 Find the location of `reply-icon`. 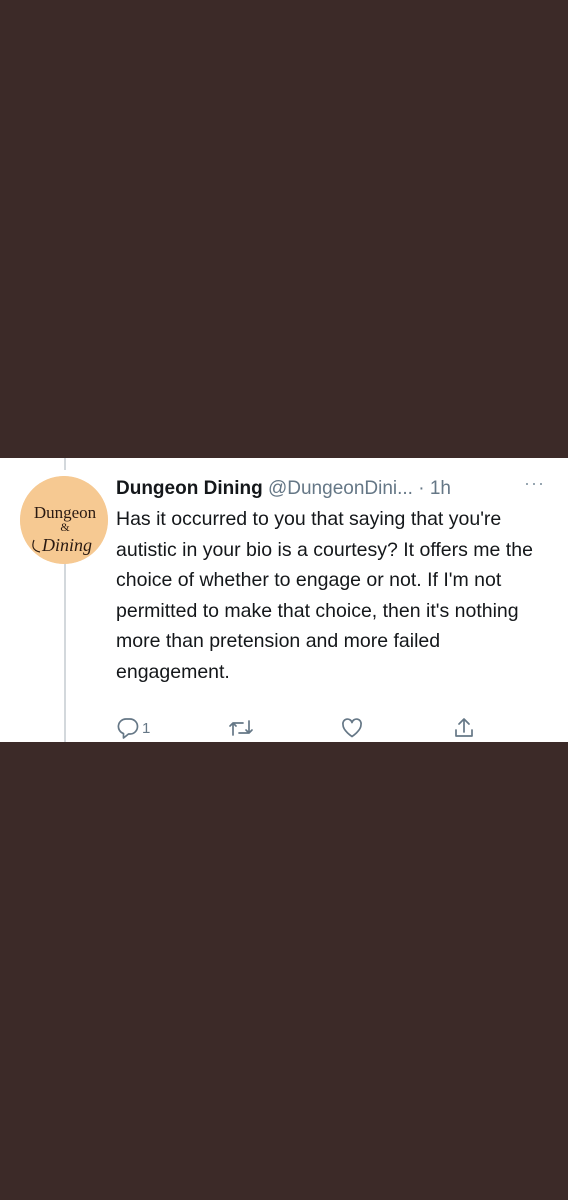

reply-icon is located at coordinates (128, 728).